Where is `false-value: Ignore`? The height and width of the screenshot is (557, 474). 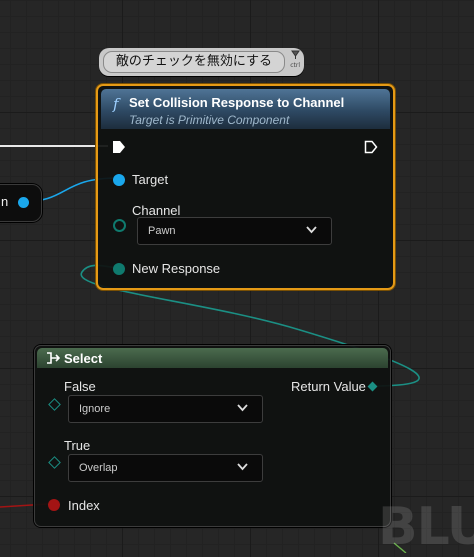
false-value: Ignore is located at coordinates (95, 409).